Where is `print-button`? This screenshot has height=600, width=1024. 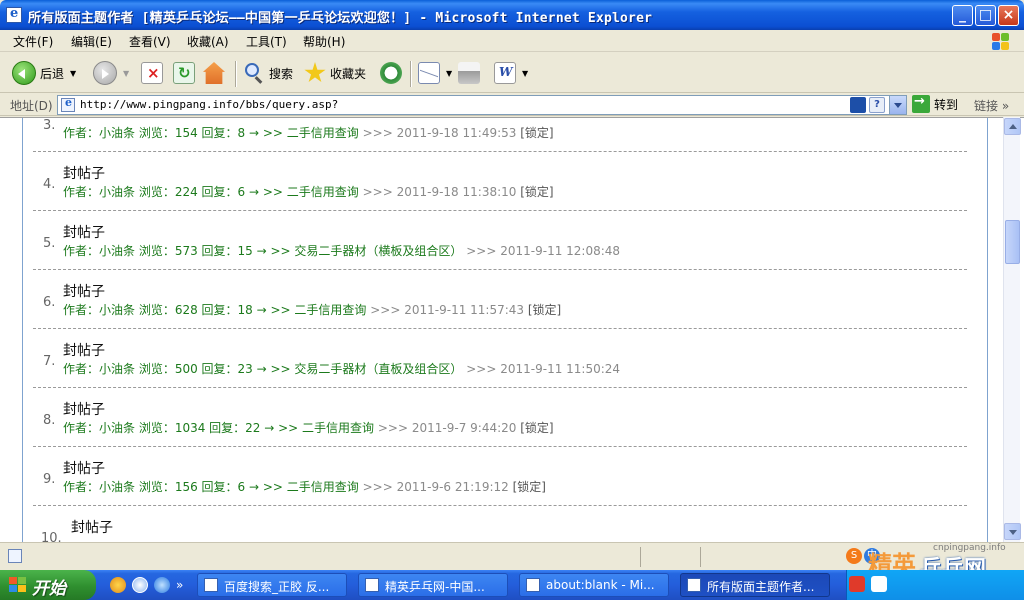 print-button is located at coordinates (469, 73).